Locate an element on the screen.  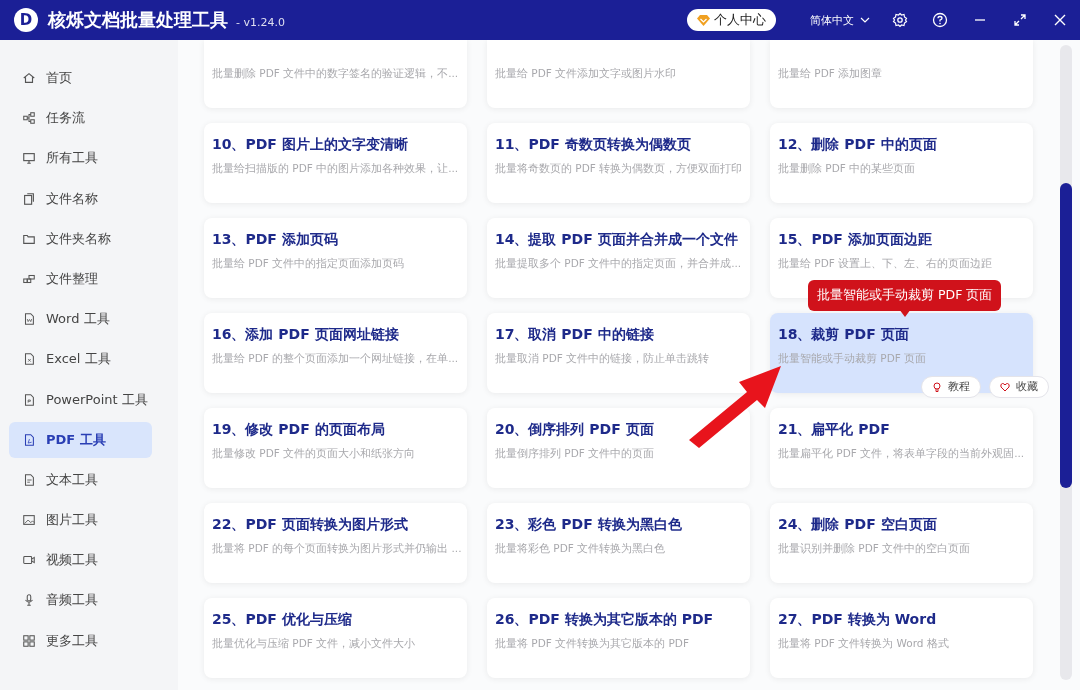
card-description: 批量给 PDF 文件中的指定页面添加页码 is located at coordinates (309, 263).